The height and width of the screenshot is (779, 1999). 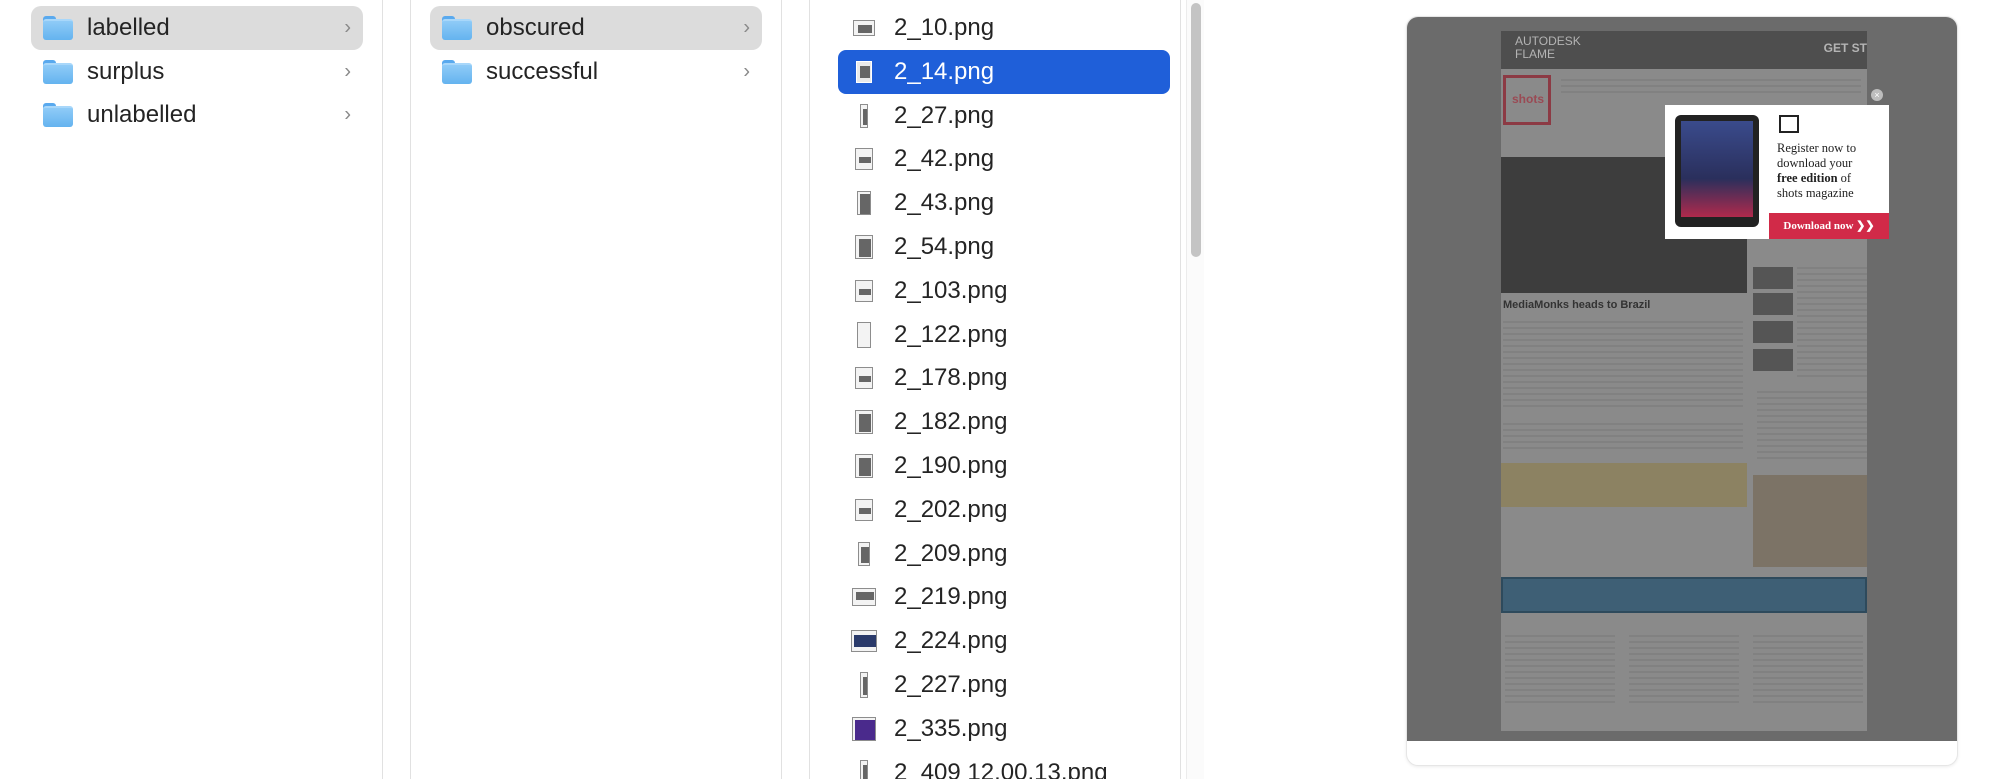 I want to click on folder-successful: successful ›, so click(x=596, y=72).